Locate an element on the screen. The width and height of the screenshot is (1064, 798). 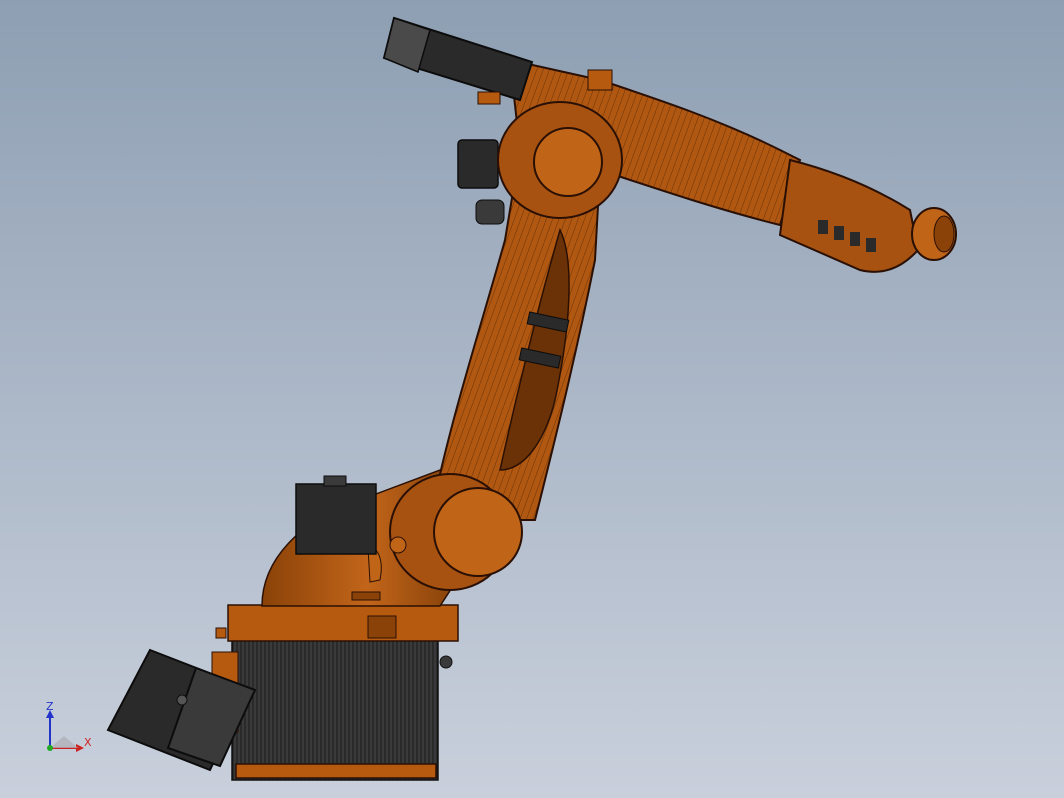
axis2-grease-nipple is located at coordinates (398, 545).